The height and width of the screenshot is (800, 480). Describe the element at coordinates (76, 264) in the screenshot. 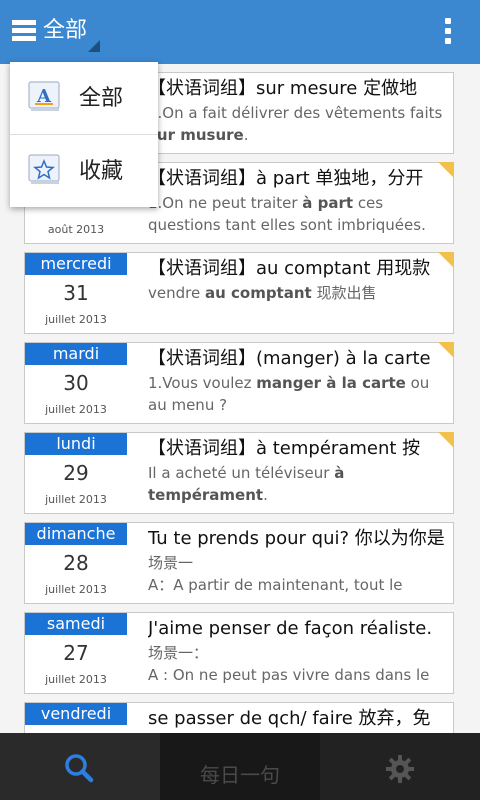

I see `weekday-label: mercredi` at that location.